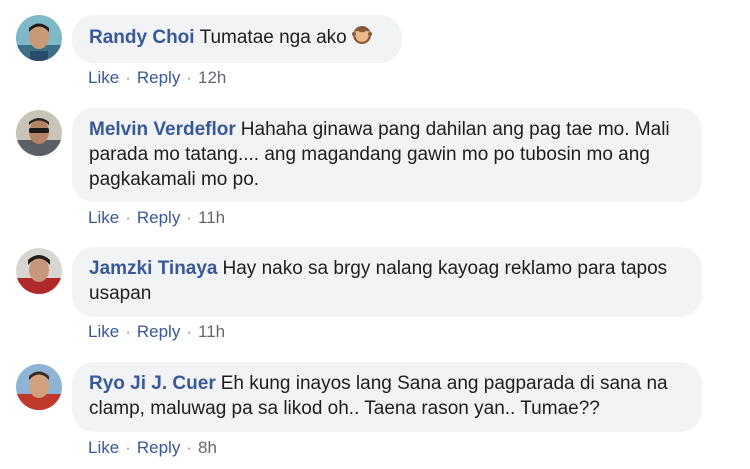 Image resolution: width=750 pixels, height=469 pixels. I want to click on see-no-evil-monkey-icon, so click(362, 38).